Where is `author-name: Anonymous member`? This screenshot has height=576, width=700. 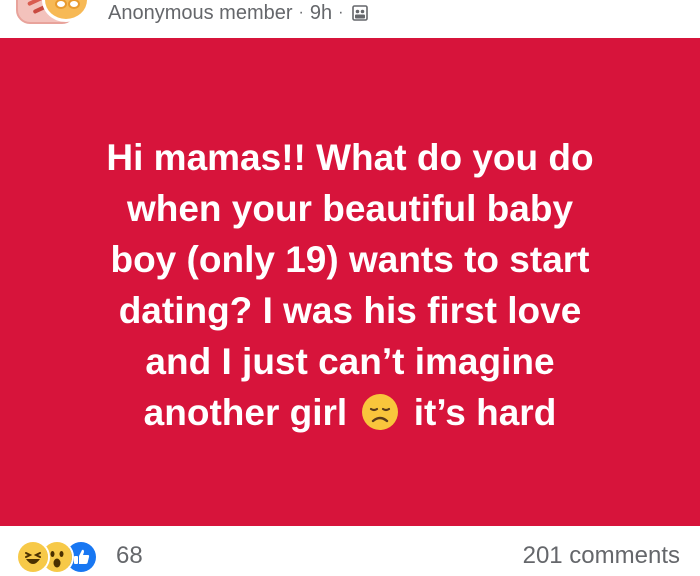 author-name: Anonymous member is located at coordinates (200, 13).